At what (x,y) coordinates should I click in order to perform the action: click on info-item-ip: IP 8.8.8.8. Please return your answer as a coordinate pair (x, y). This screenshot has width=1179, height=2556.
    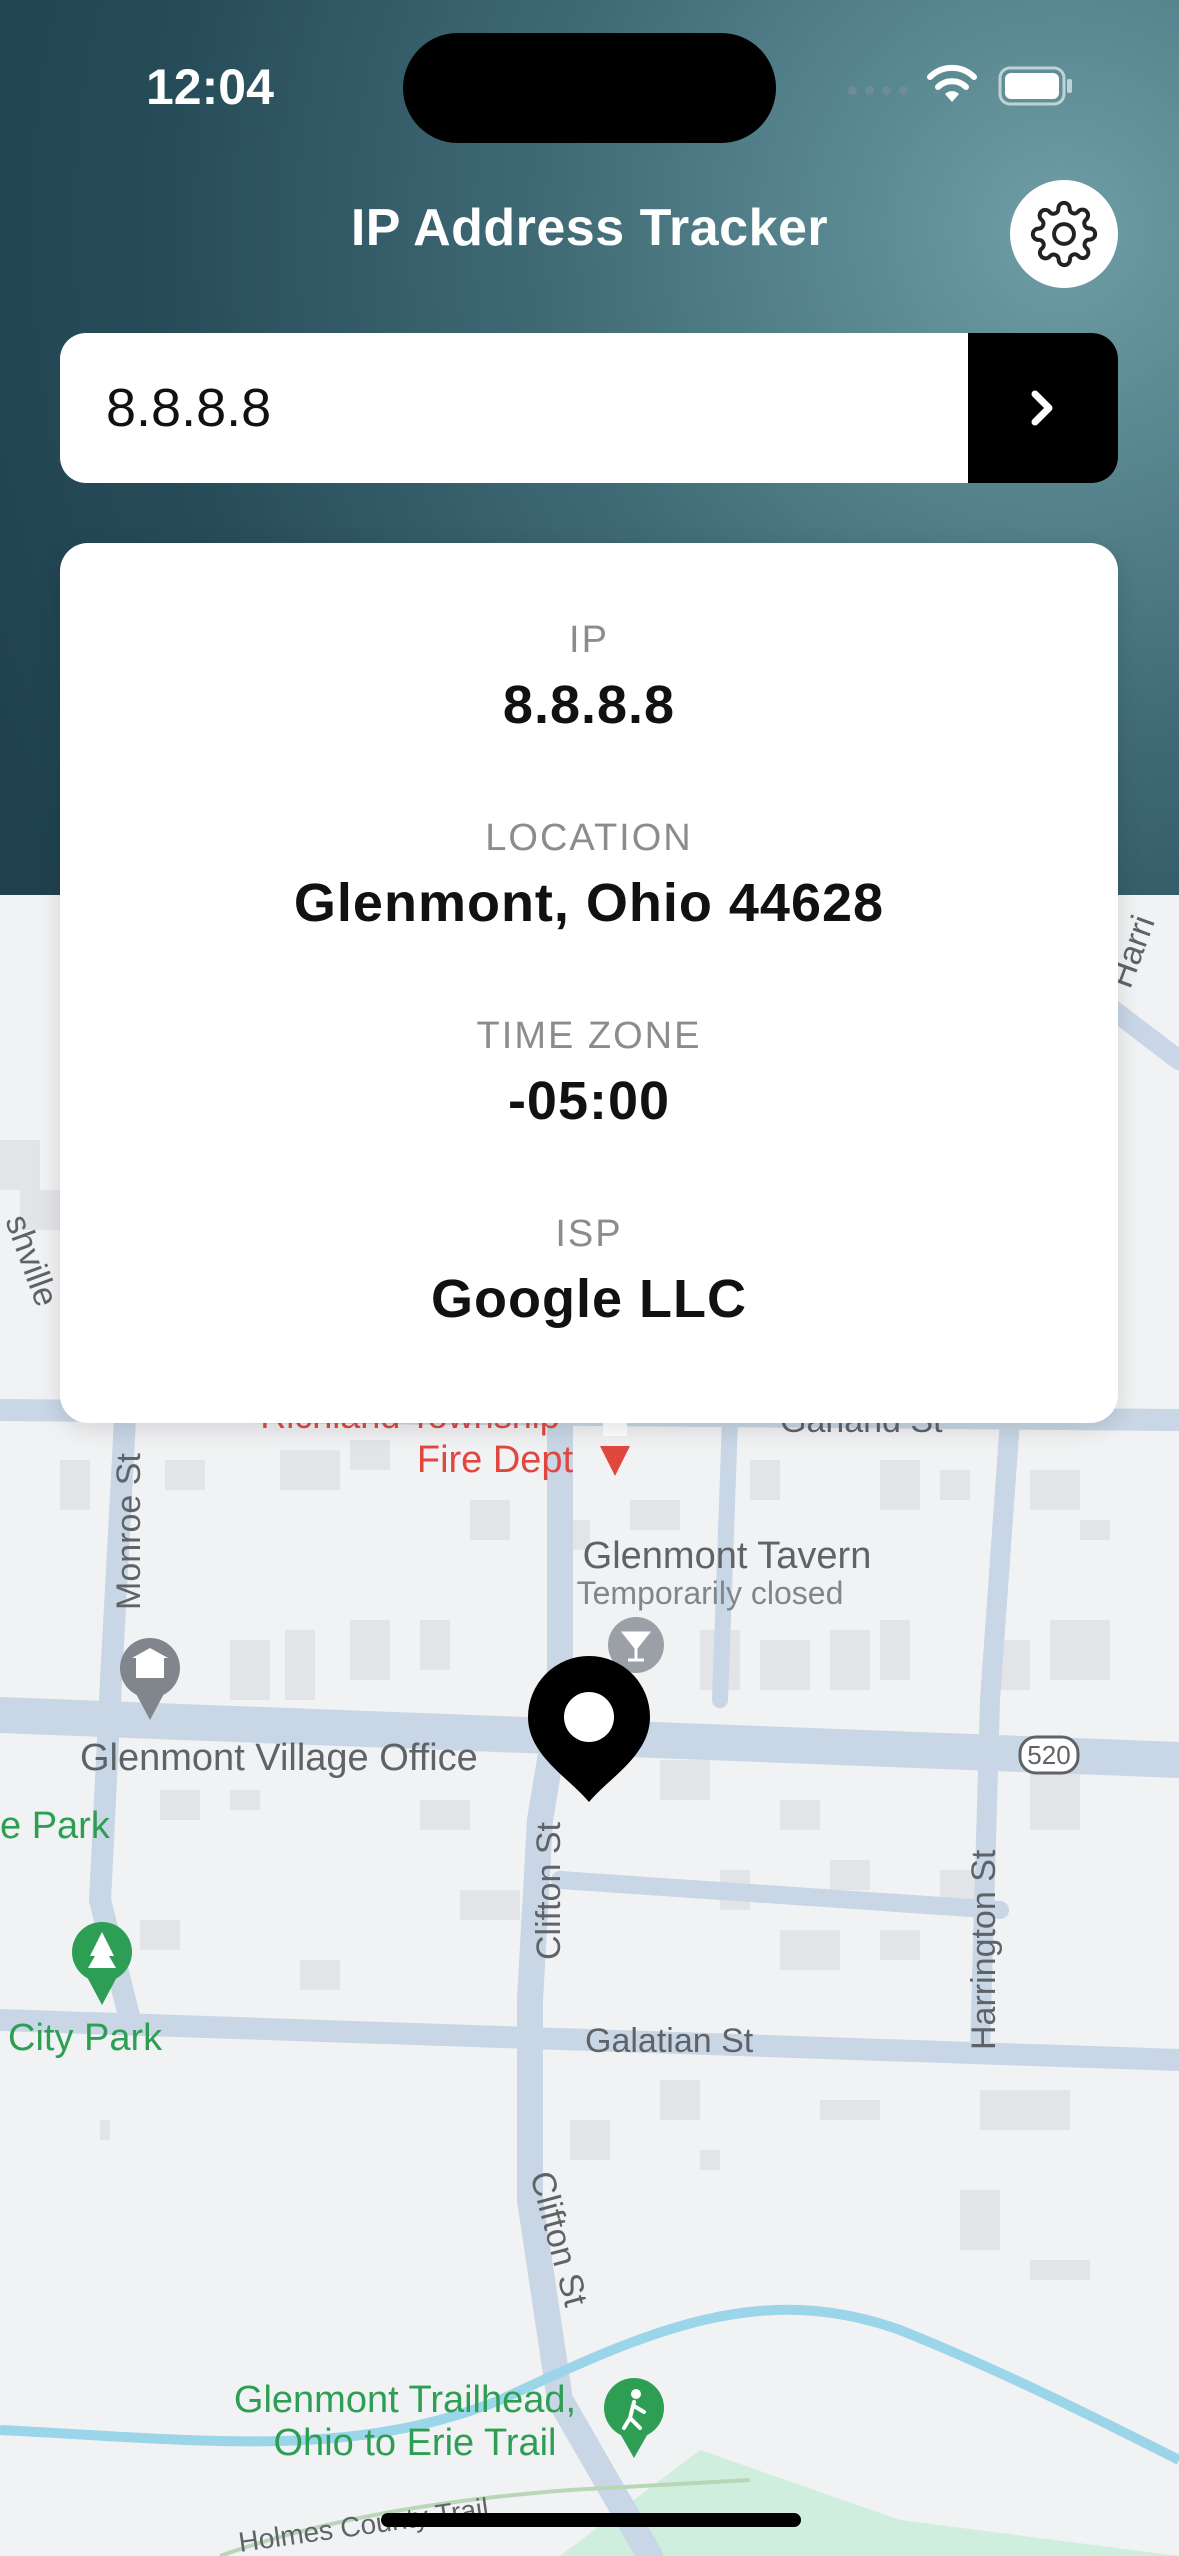
    Looking at the image, I should click on (589, 677).